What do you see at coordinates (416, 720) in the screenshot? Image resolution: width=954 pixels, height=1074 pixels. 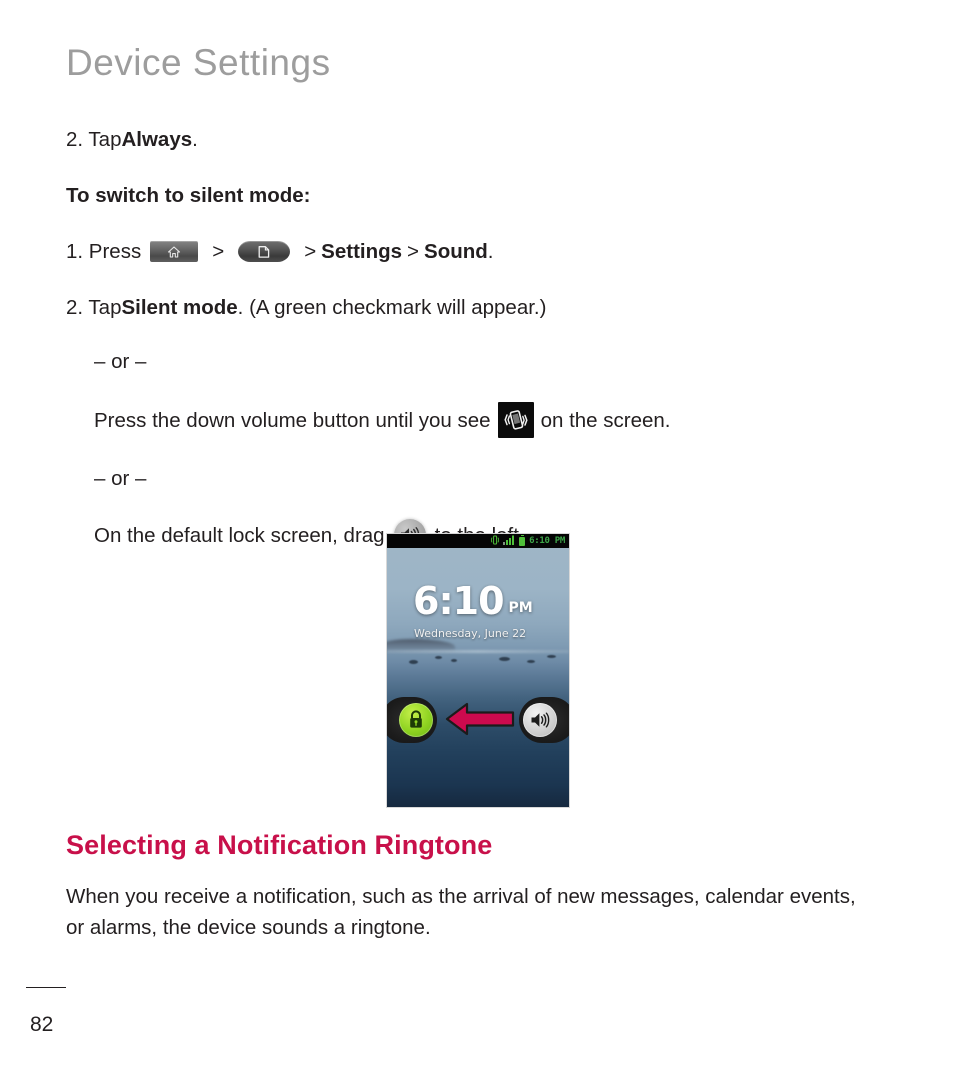 I see `lock-icon` at bounding box center [416, 720].